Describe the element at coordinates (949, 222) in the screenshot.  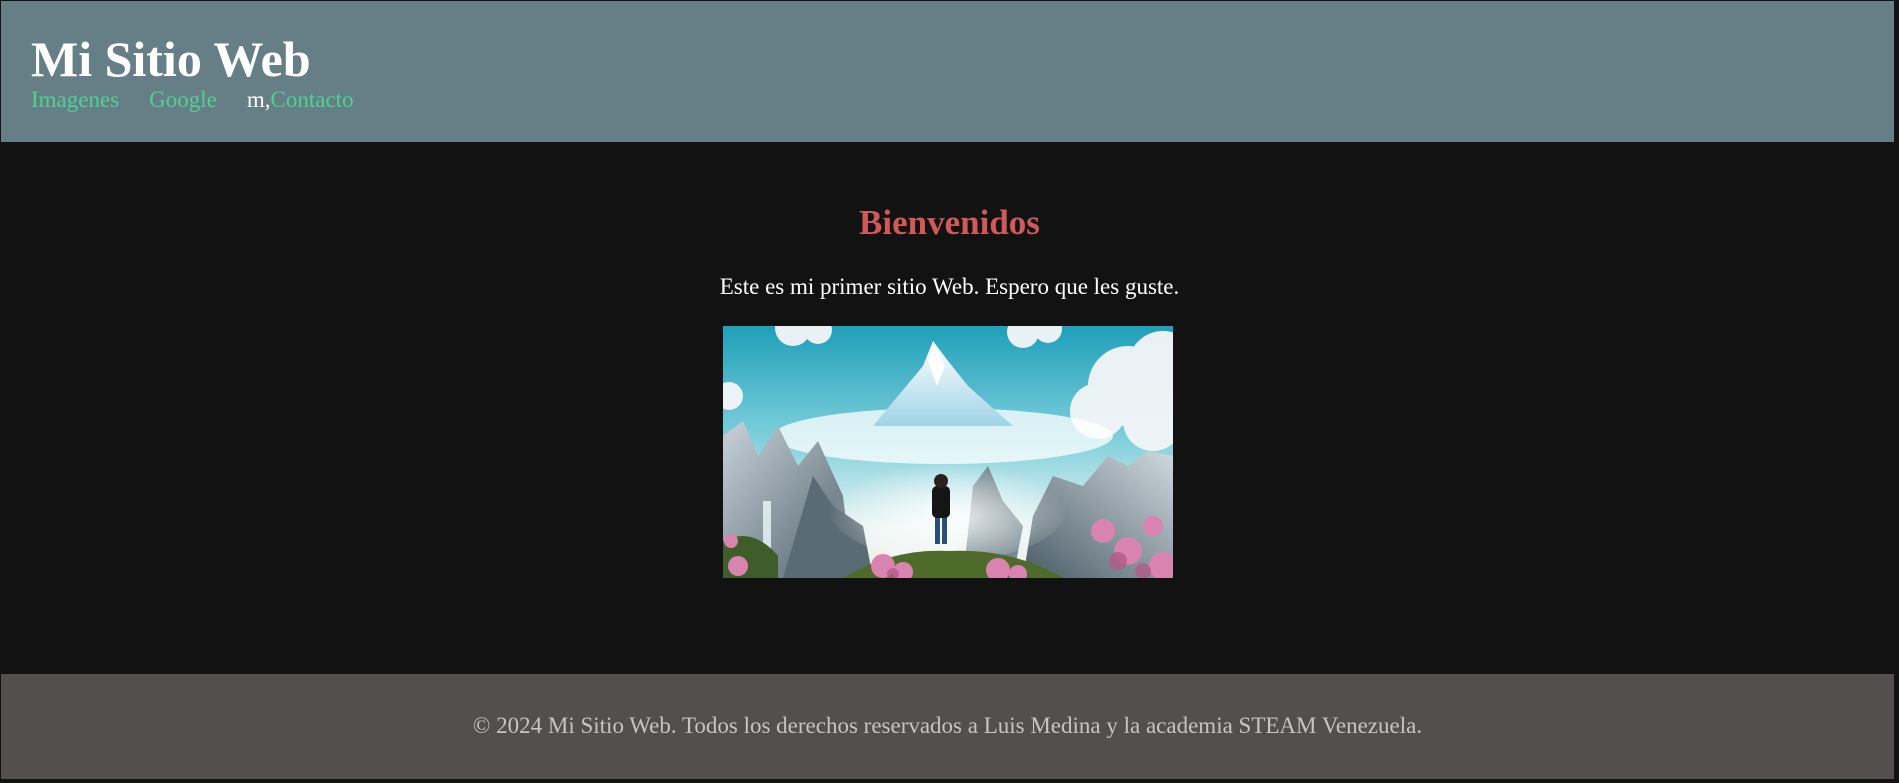
I see `welcome-heading: Bienvenidos` at that location.